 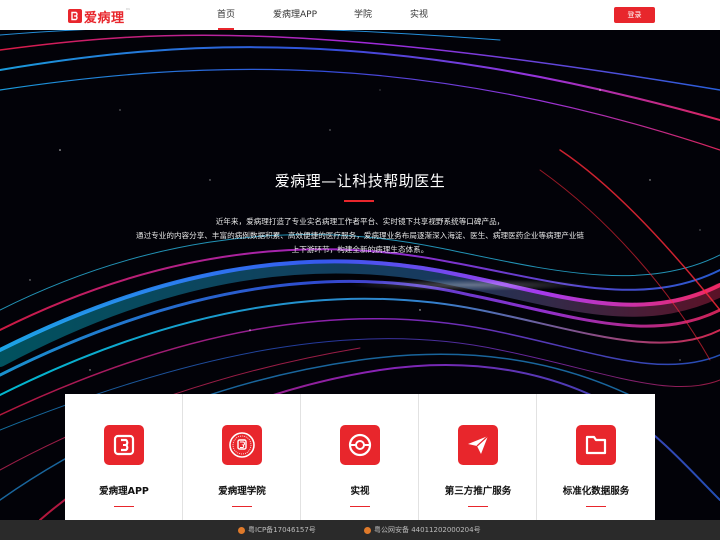 I want to click on card-label: 标准化数据服务, so click(x=596, y=491).